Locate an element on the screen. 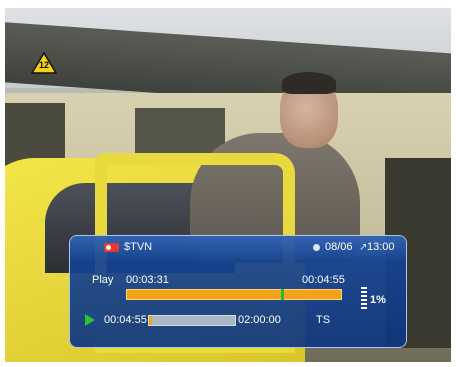 This screenshot has height=367, width=456. record-icon is located at coordinates (111, 247).